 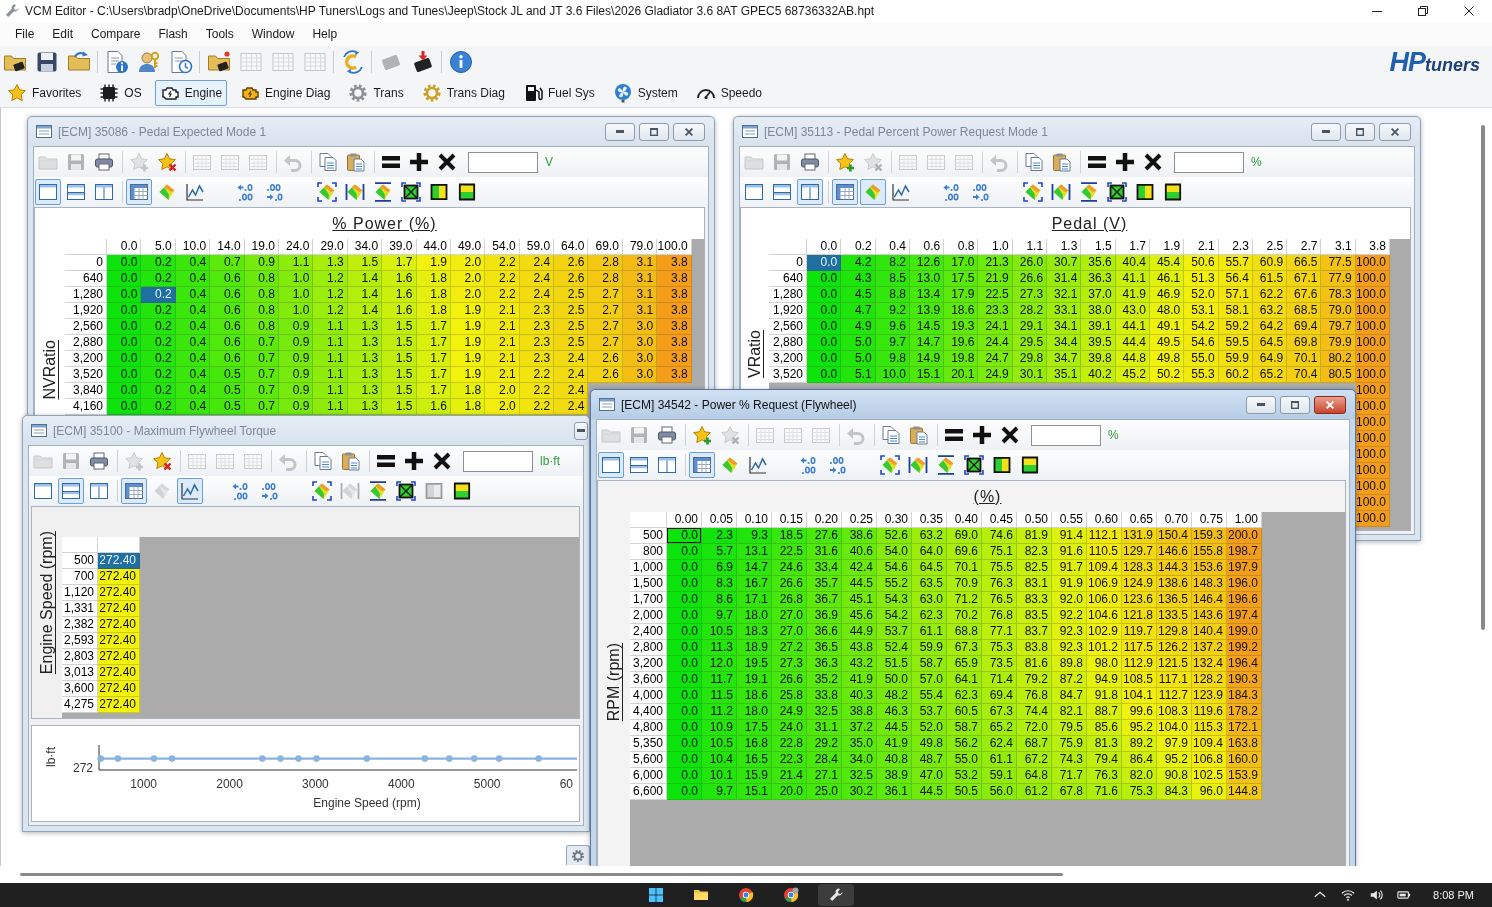 What do you see at coordinates (1069, 552) in the screenshot?
I see `table-cell: 91.6` at bounding box center [1069, 552].